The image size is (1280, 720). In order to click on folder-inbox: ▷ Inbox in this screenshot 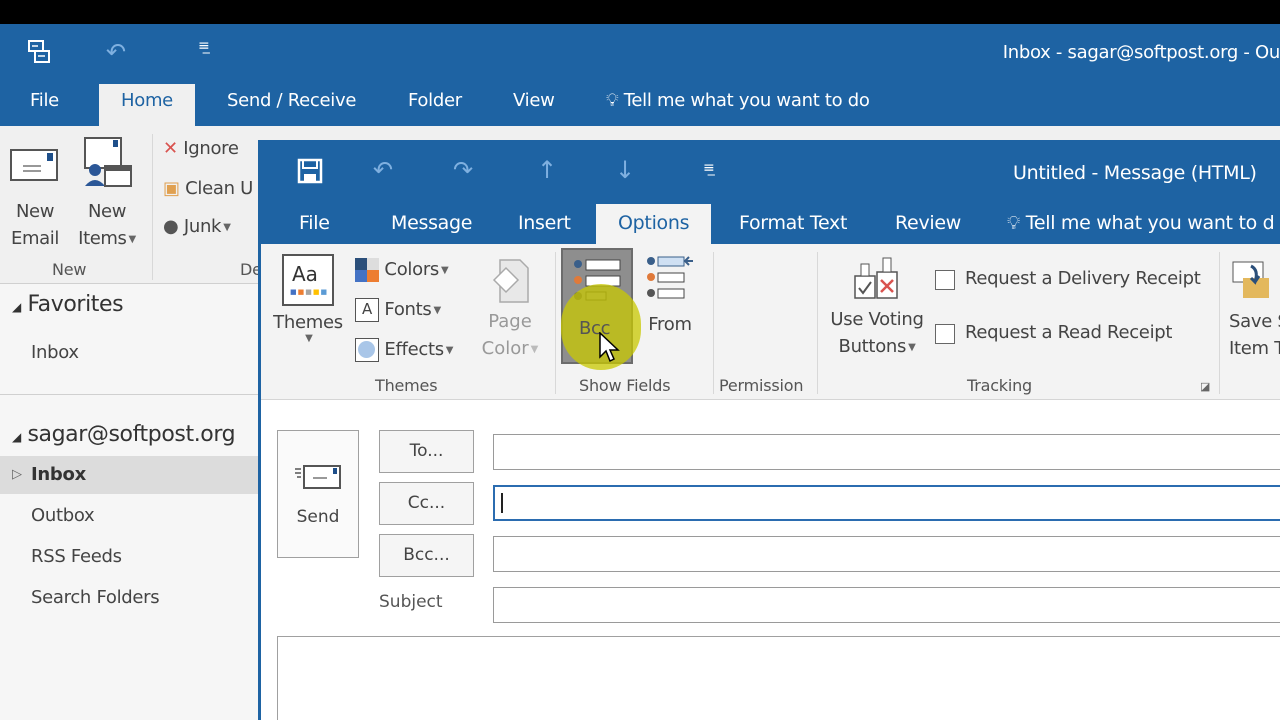, I will do `click(129, 475)`.